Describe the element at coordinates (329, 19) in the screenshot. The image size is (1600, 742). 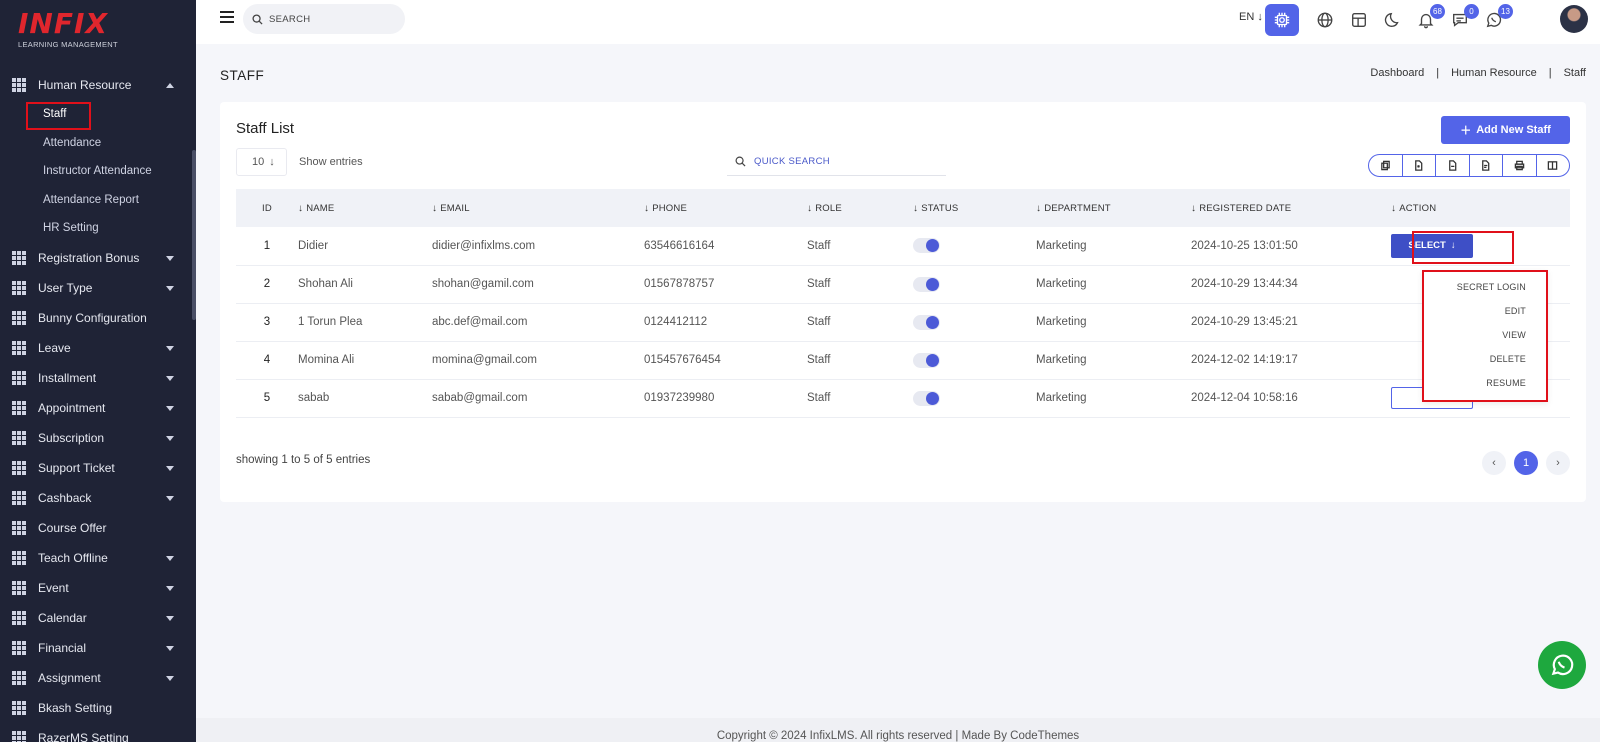
I see `search-input` at that location.